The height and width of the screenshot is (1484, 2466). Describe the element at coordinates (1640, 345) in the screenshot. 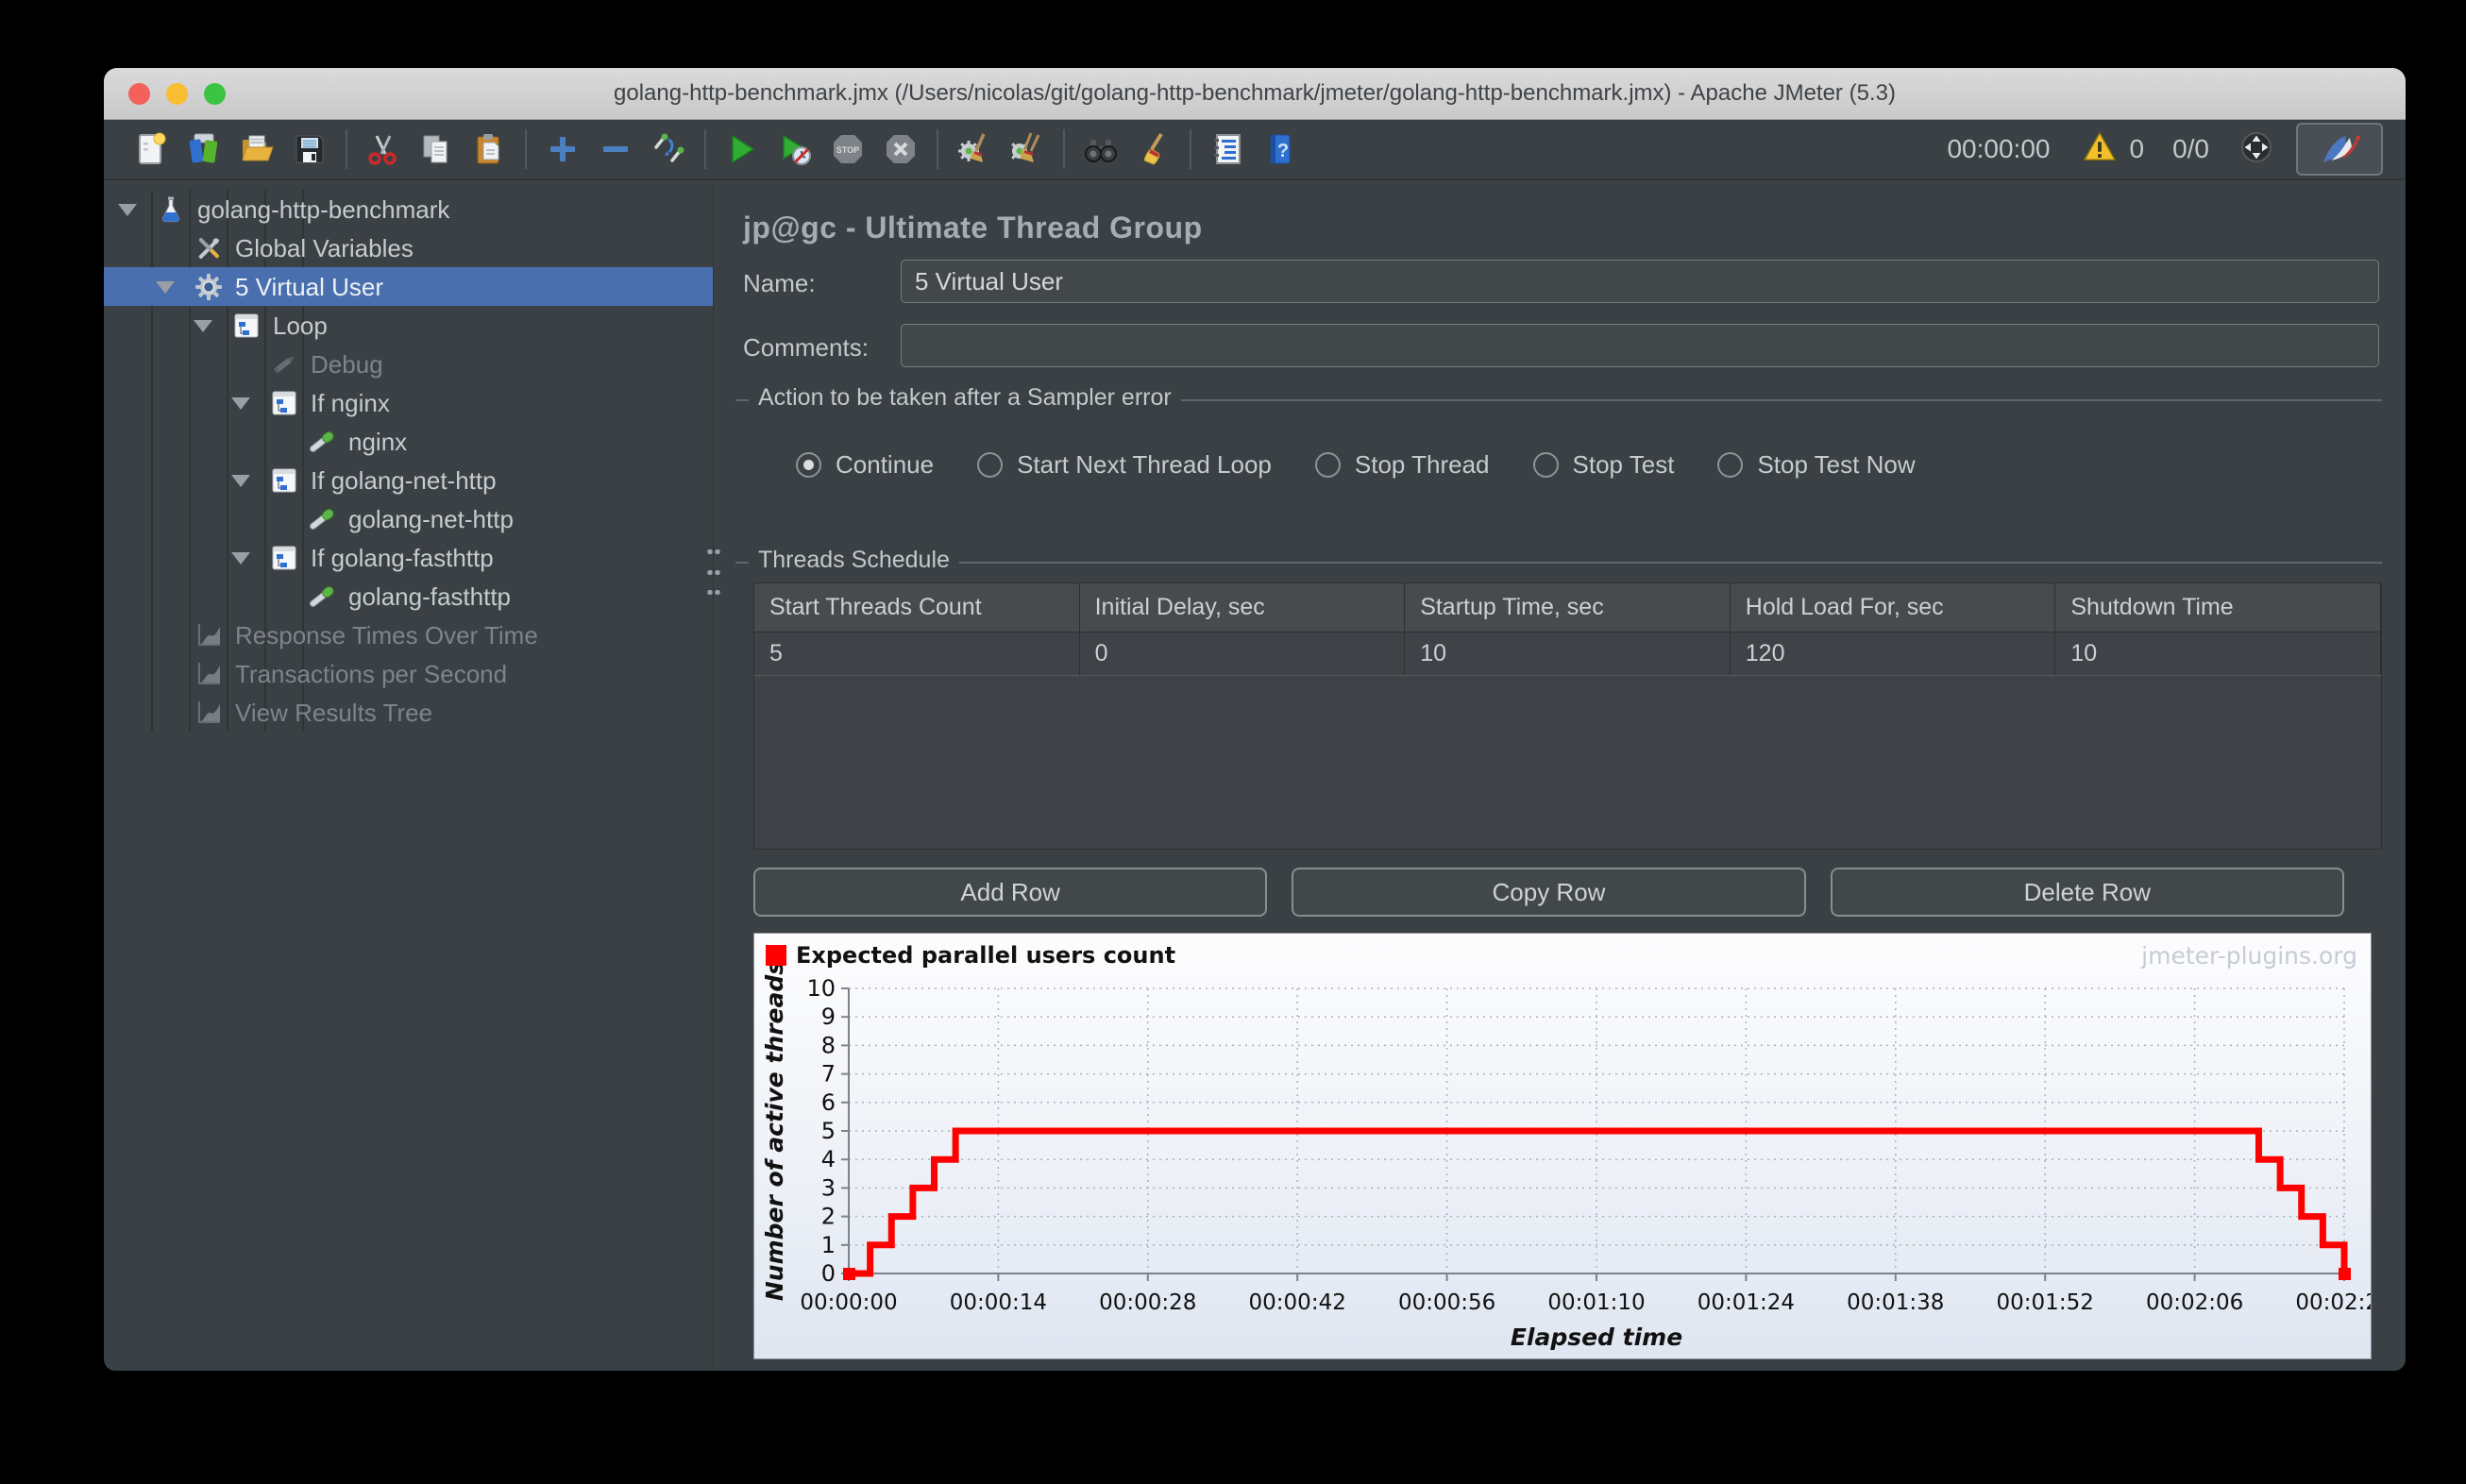

I see `comments-input` at that location.